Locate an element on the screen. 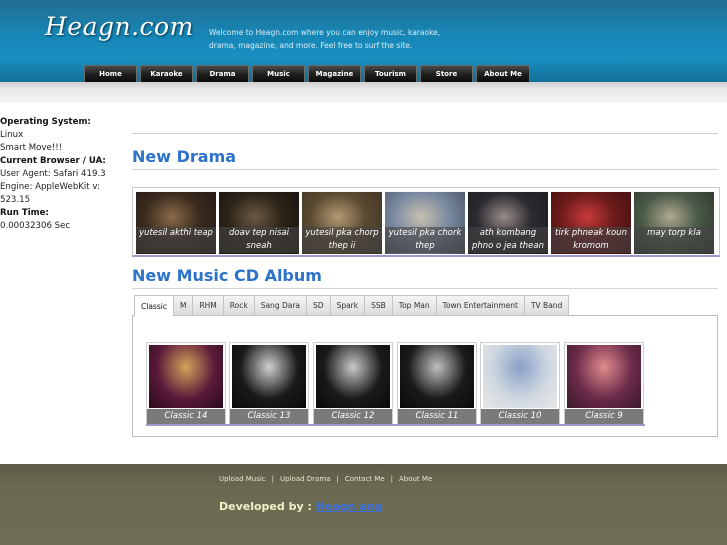 The height and width of the screenshot is (545, 727). drama-item: yutesil akthi teap is located at coordinates (176, 223).